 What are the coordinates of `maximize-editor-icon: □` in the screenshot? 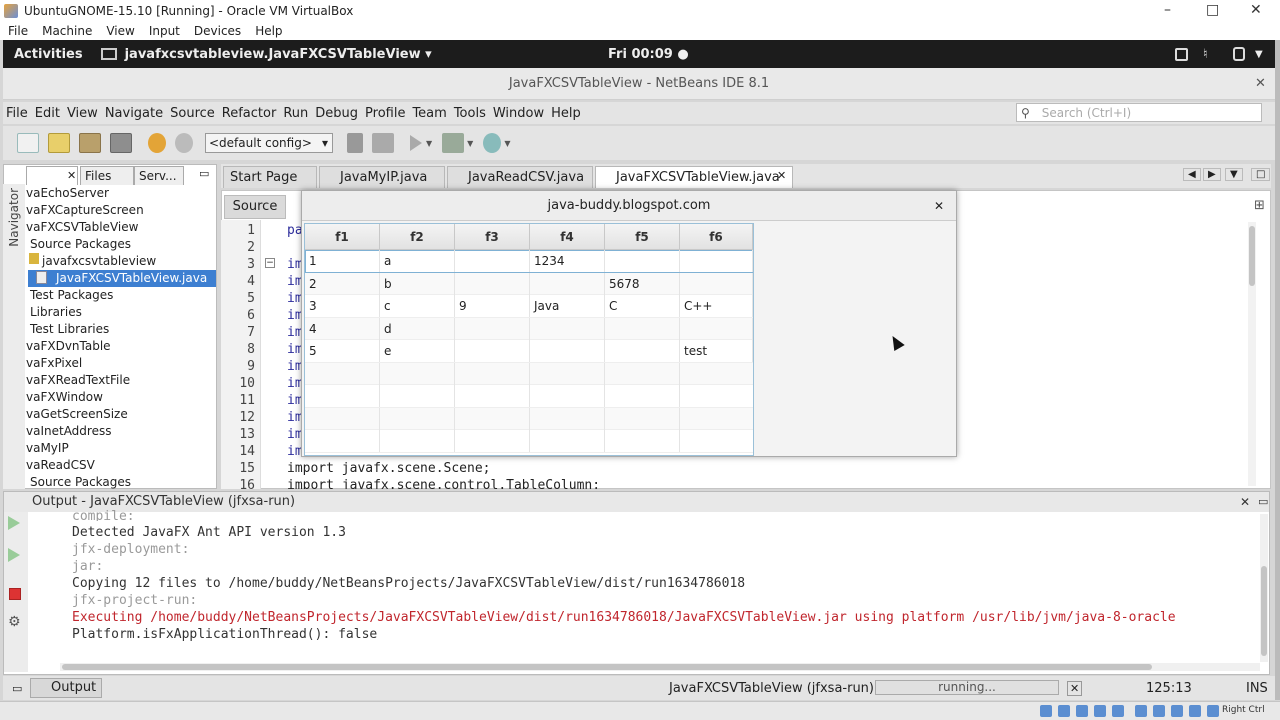 It's located at (1261, 174).